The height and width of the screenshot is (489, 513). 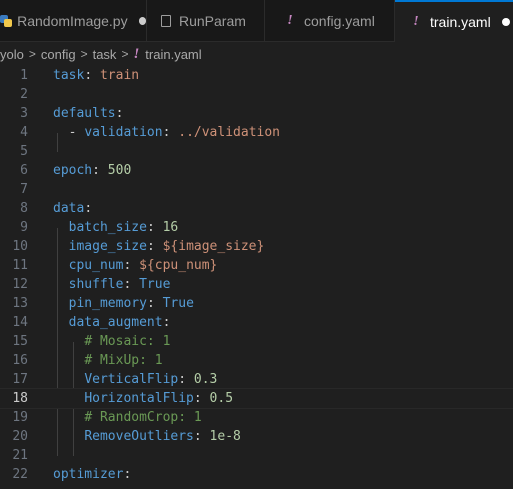 What do you see at coordinates (256, 54) in the screenshot?
I see `breadcrumb: yolo > config > task > ! train.yaml` at bounding box center [256, 54].